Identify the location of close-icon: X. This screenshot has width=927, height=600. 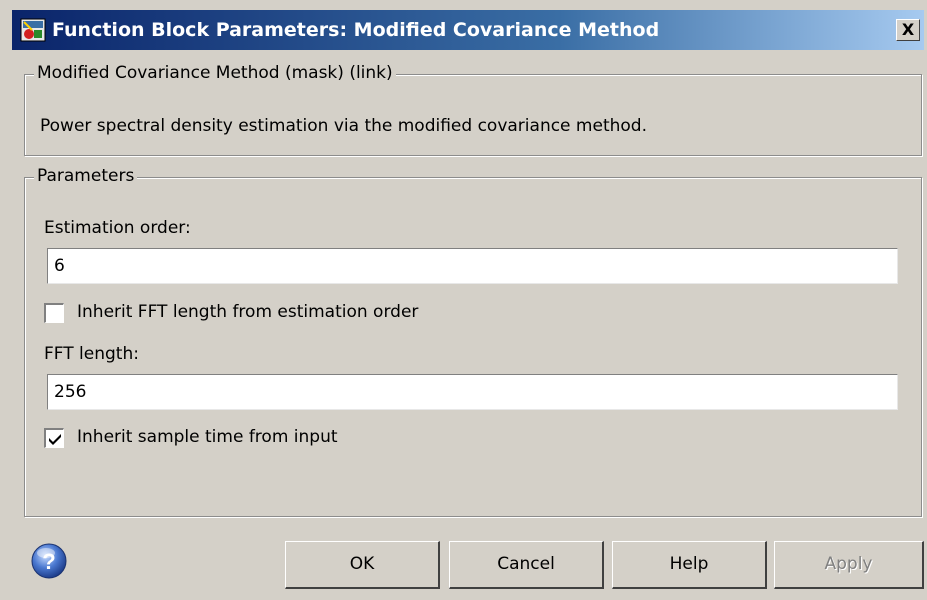
(908, 29).